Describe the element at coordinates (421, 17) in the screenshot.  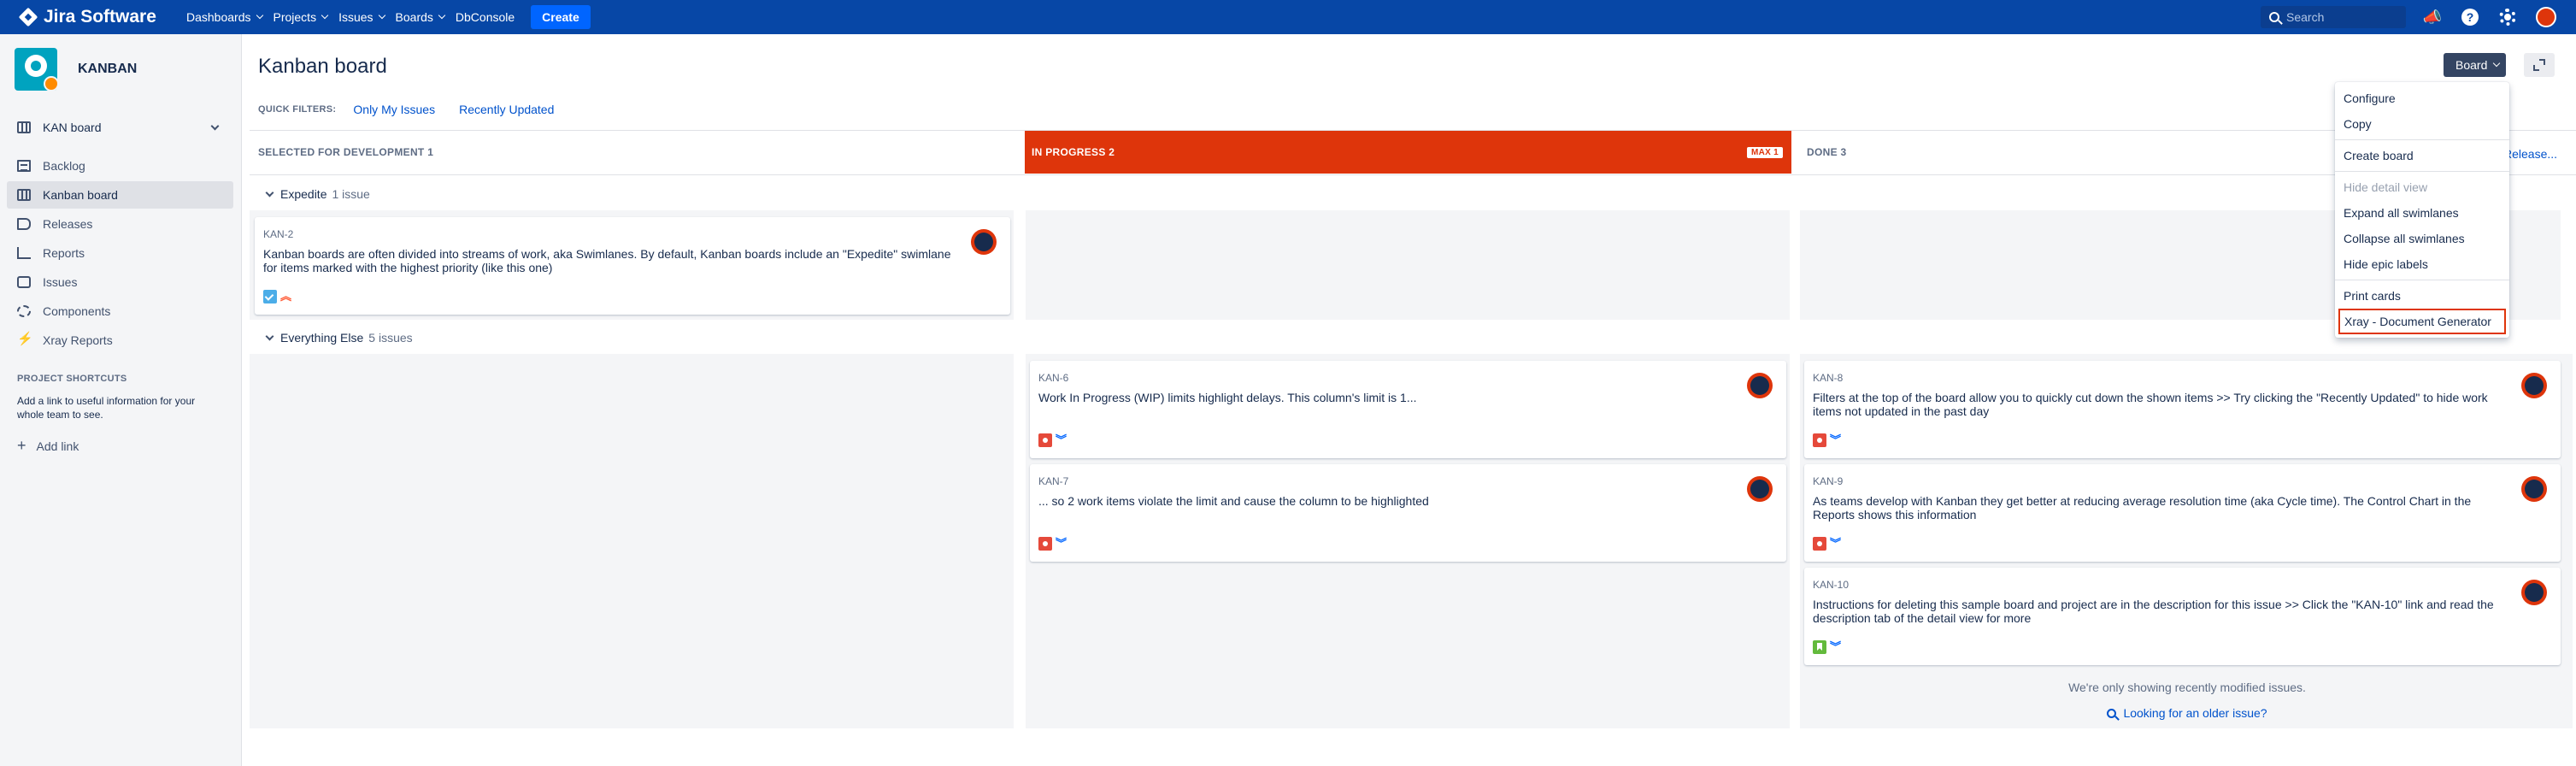
I see `nav-boards: Boards` at that location.